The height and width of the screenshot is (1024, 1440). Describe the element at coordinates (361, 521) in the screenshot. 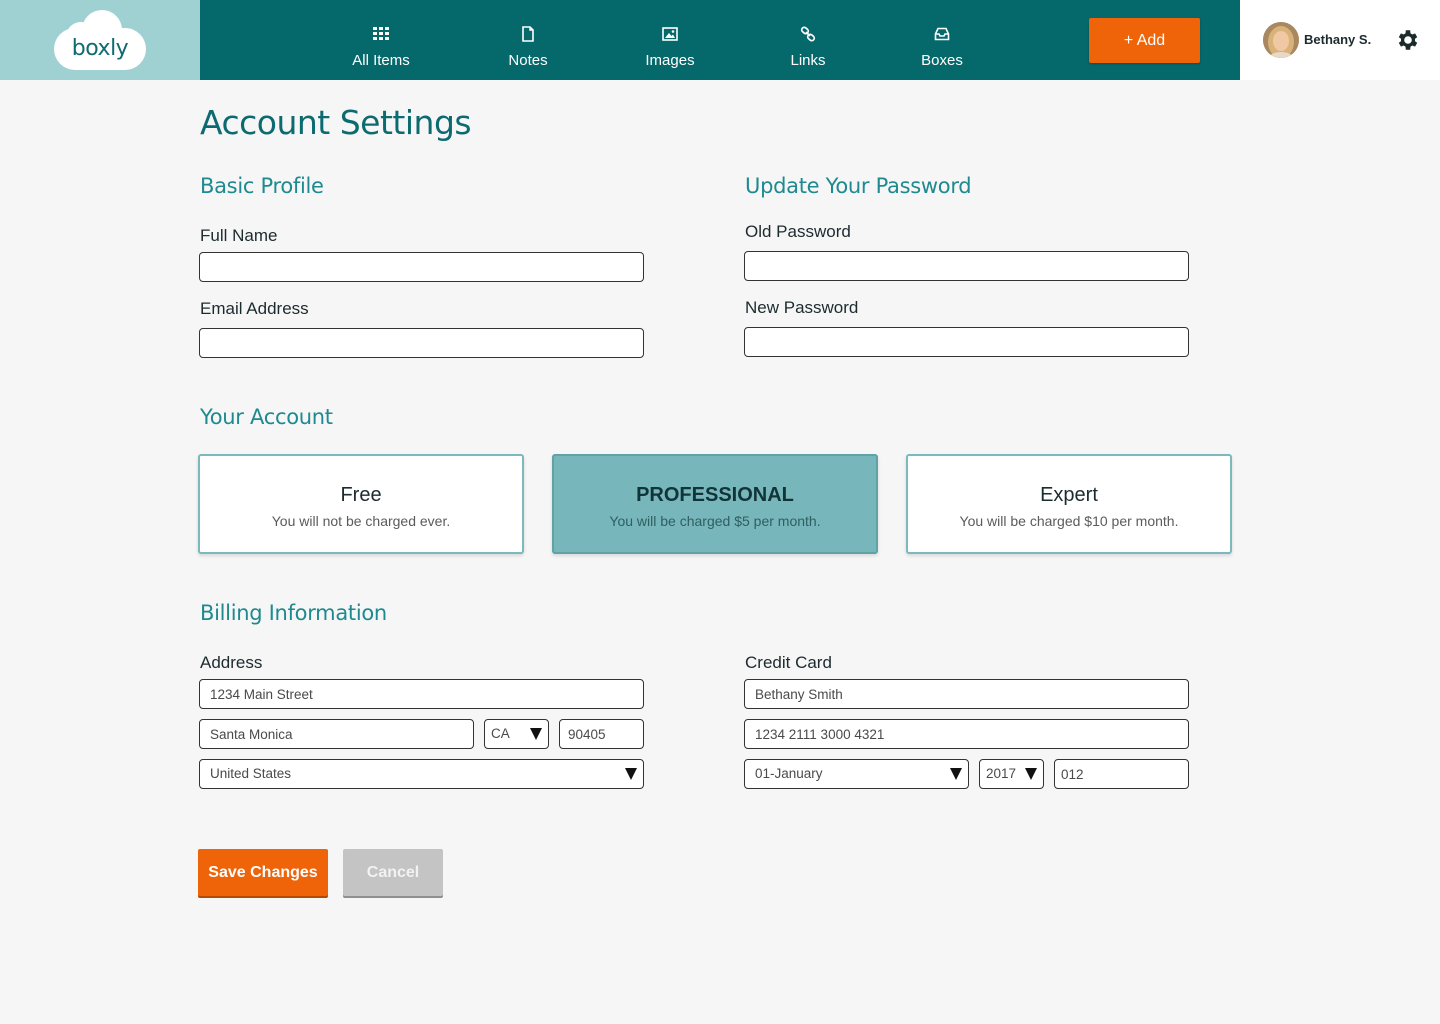

I see `plan-description: You will not be charged ever.` at that location.